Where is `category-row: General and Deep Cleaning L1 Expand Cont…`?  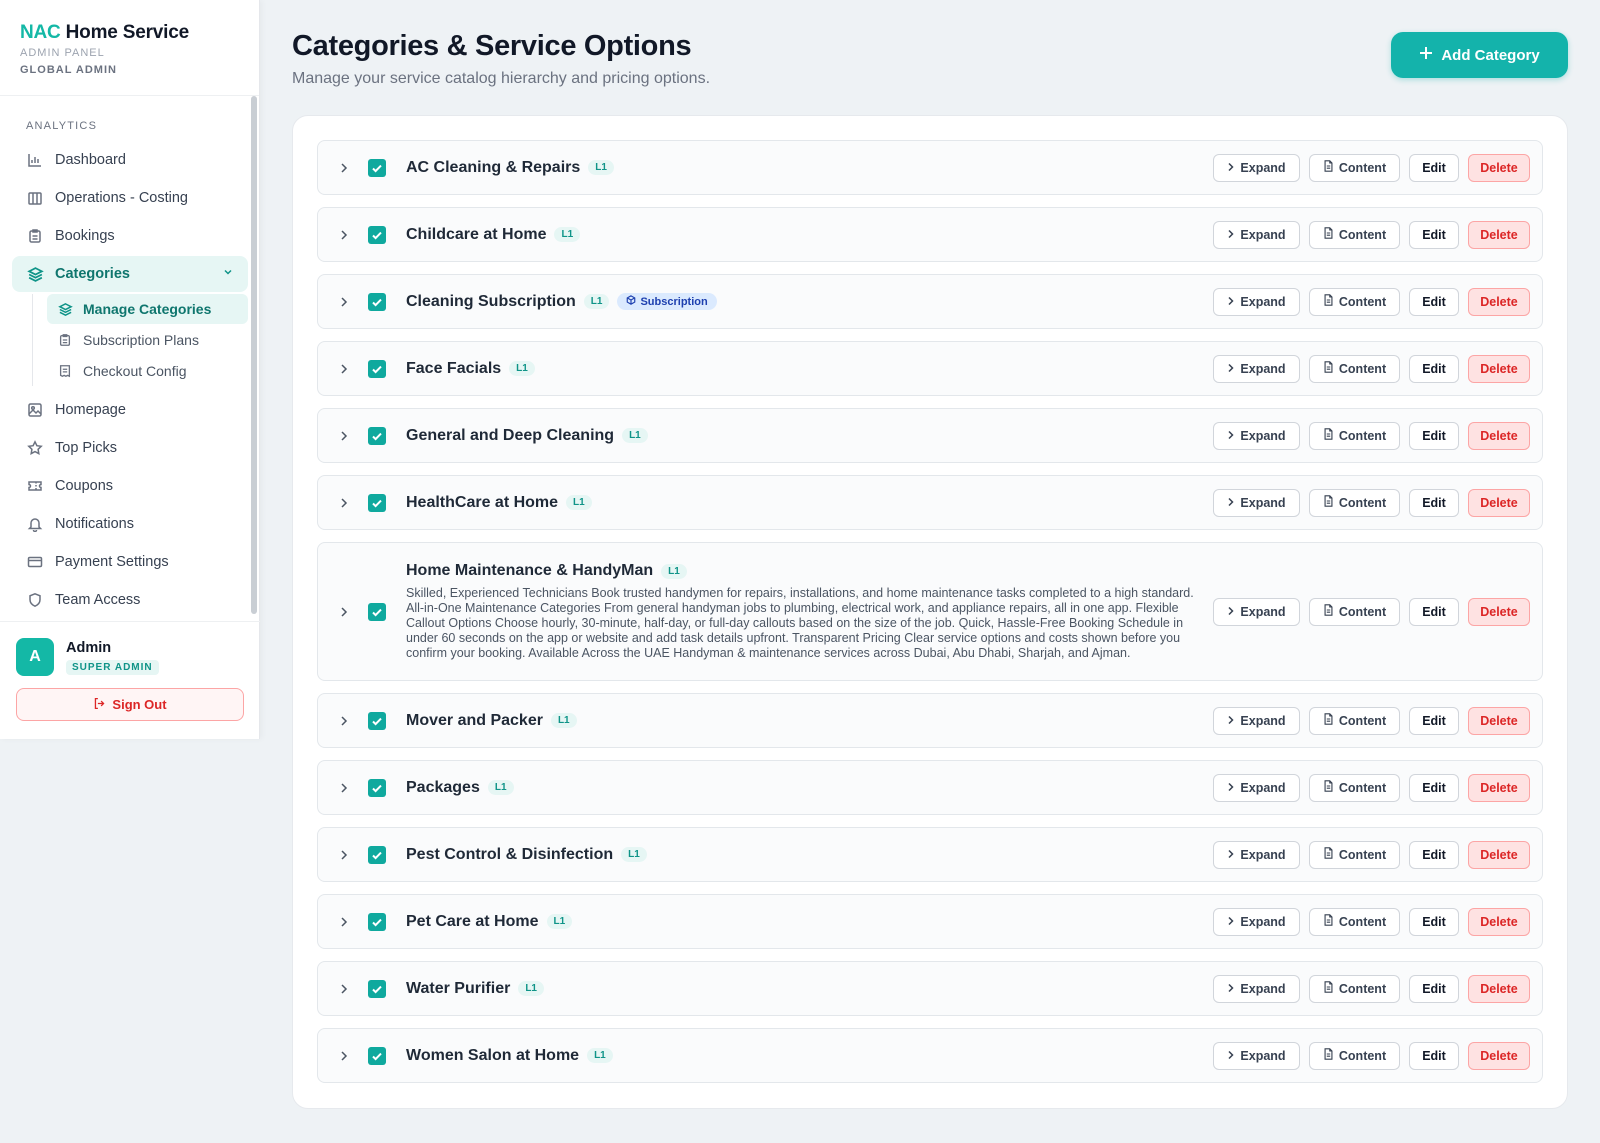
category-row: General and Deep Cleaning L1 Expand Cont… is located at coordinates (930, 435).